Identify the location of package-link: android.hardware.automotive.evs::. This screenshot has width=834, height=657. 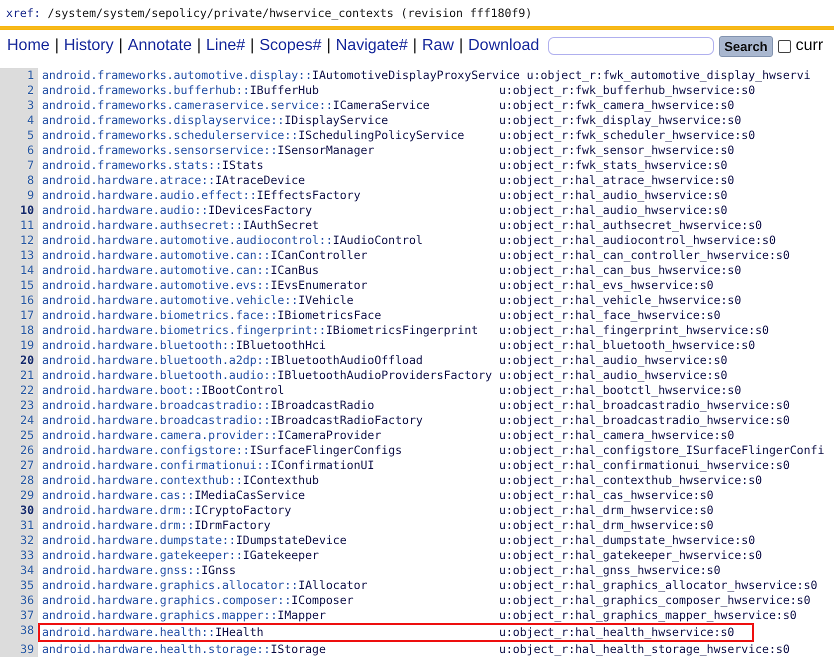
(156, 285).